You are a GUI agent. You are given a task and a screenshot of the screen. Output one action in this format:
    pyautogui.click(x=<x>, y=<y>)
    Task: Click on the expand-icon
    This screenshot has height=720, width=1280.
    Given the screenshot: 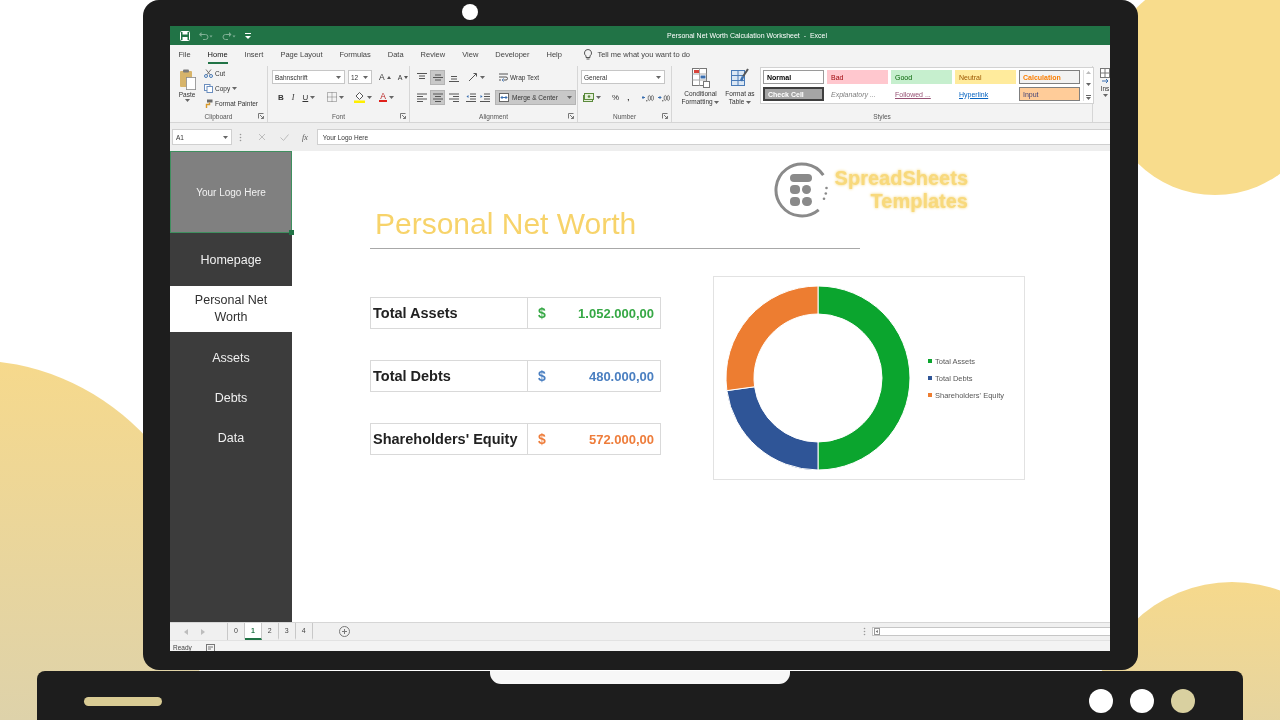 What is the action you would take?
    pyautogui.click(x=1088, y=97)
    